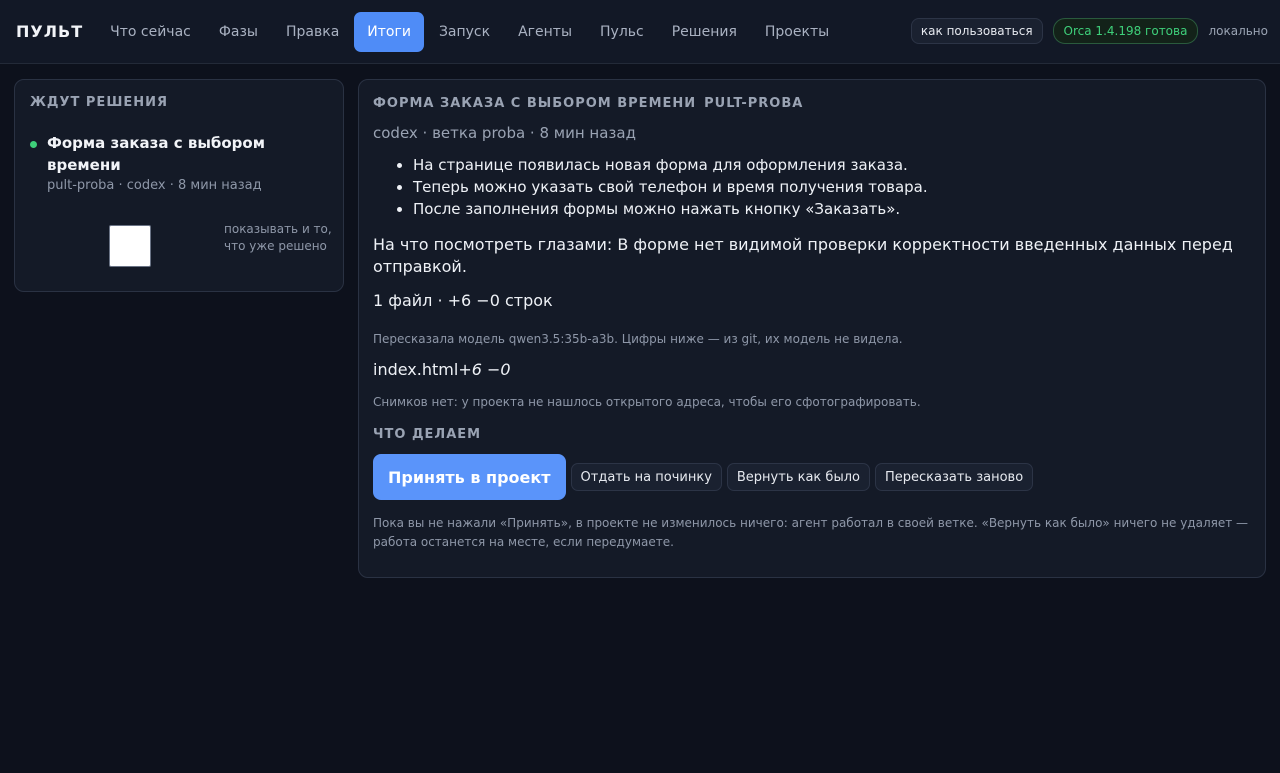 This screenshot has height=773, width=1280. Describe the element at coordinates (150, 32) in the screenshot. I see `tab-now: Что сейчас` at that location.